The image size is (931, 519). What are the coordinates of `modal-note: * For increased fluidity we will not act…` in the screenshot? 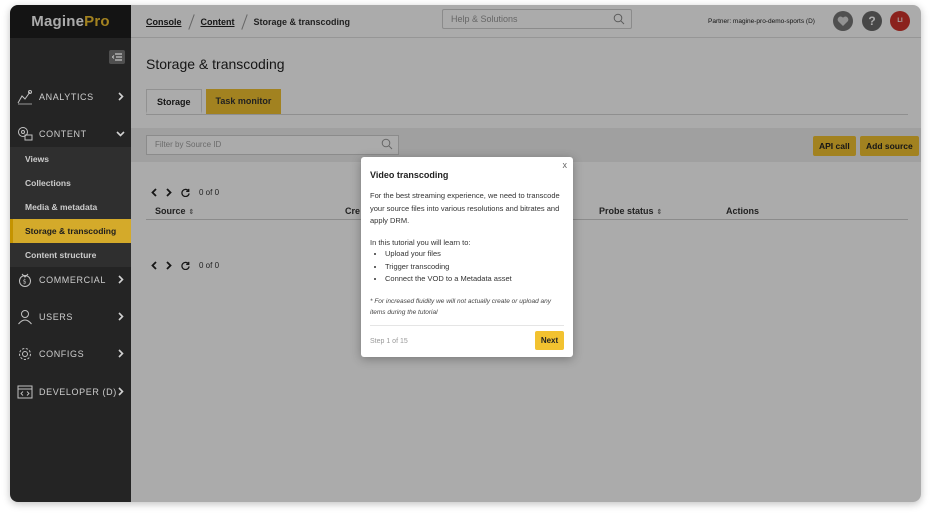 It's located at (461, 307).